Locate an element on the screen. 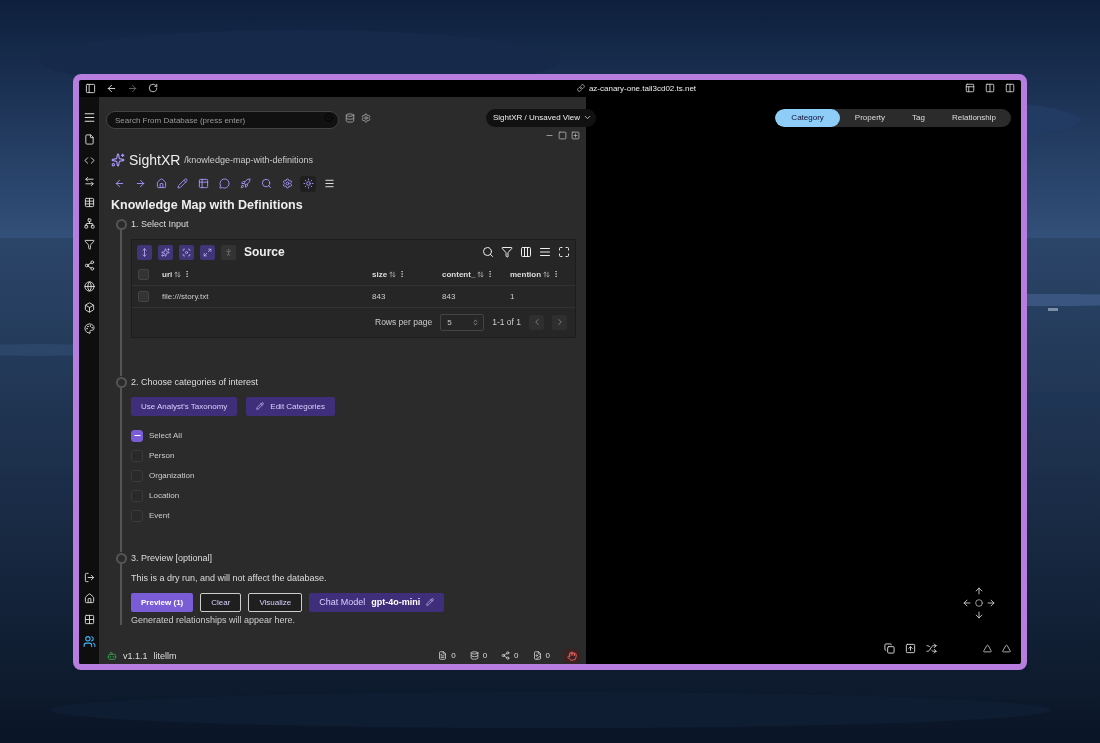  panel-icon is located at coordinates (970, 88).